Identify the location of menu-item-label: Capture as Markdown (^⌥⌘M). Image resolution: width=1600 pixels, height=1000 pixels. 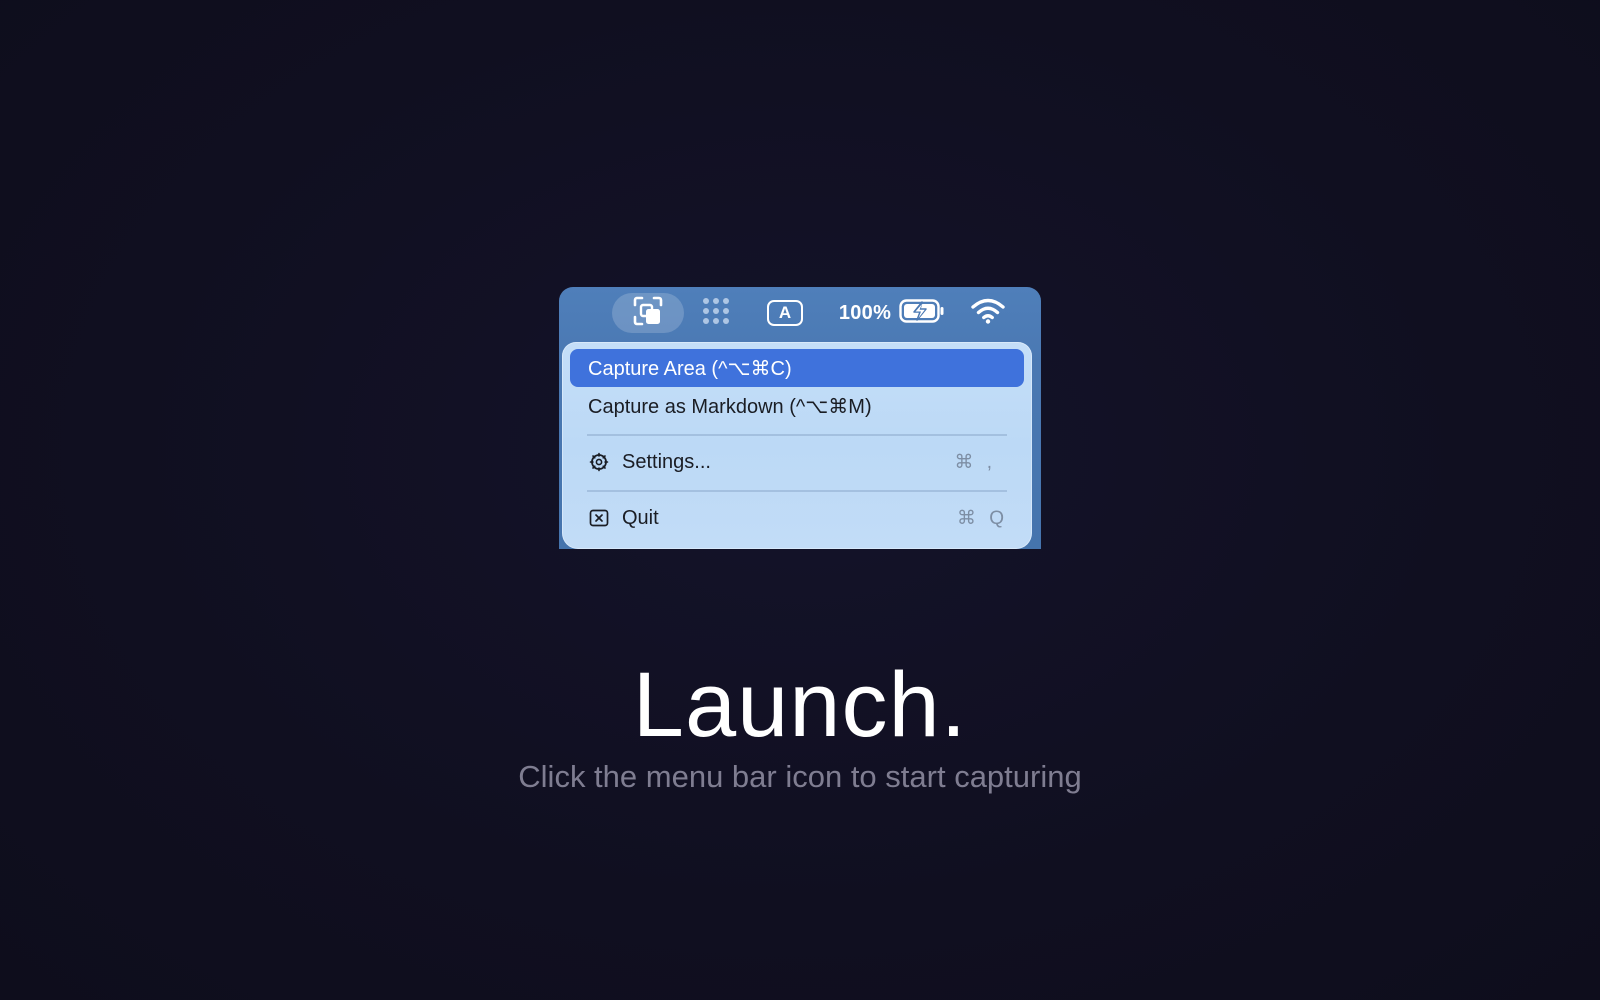
(730, 406).